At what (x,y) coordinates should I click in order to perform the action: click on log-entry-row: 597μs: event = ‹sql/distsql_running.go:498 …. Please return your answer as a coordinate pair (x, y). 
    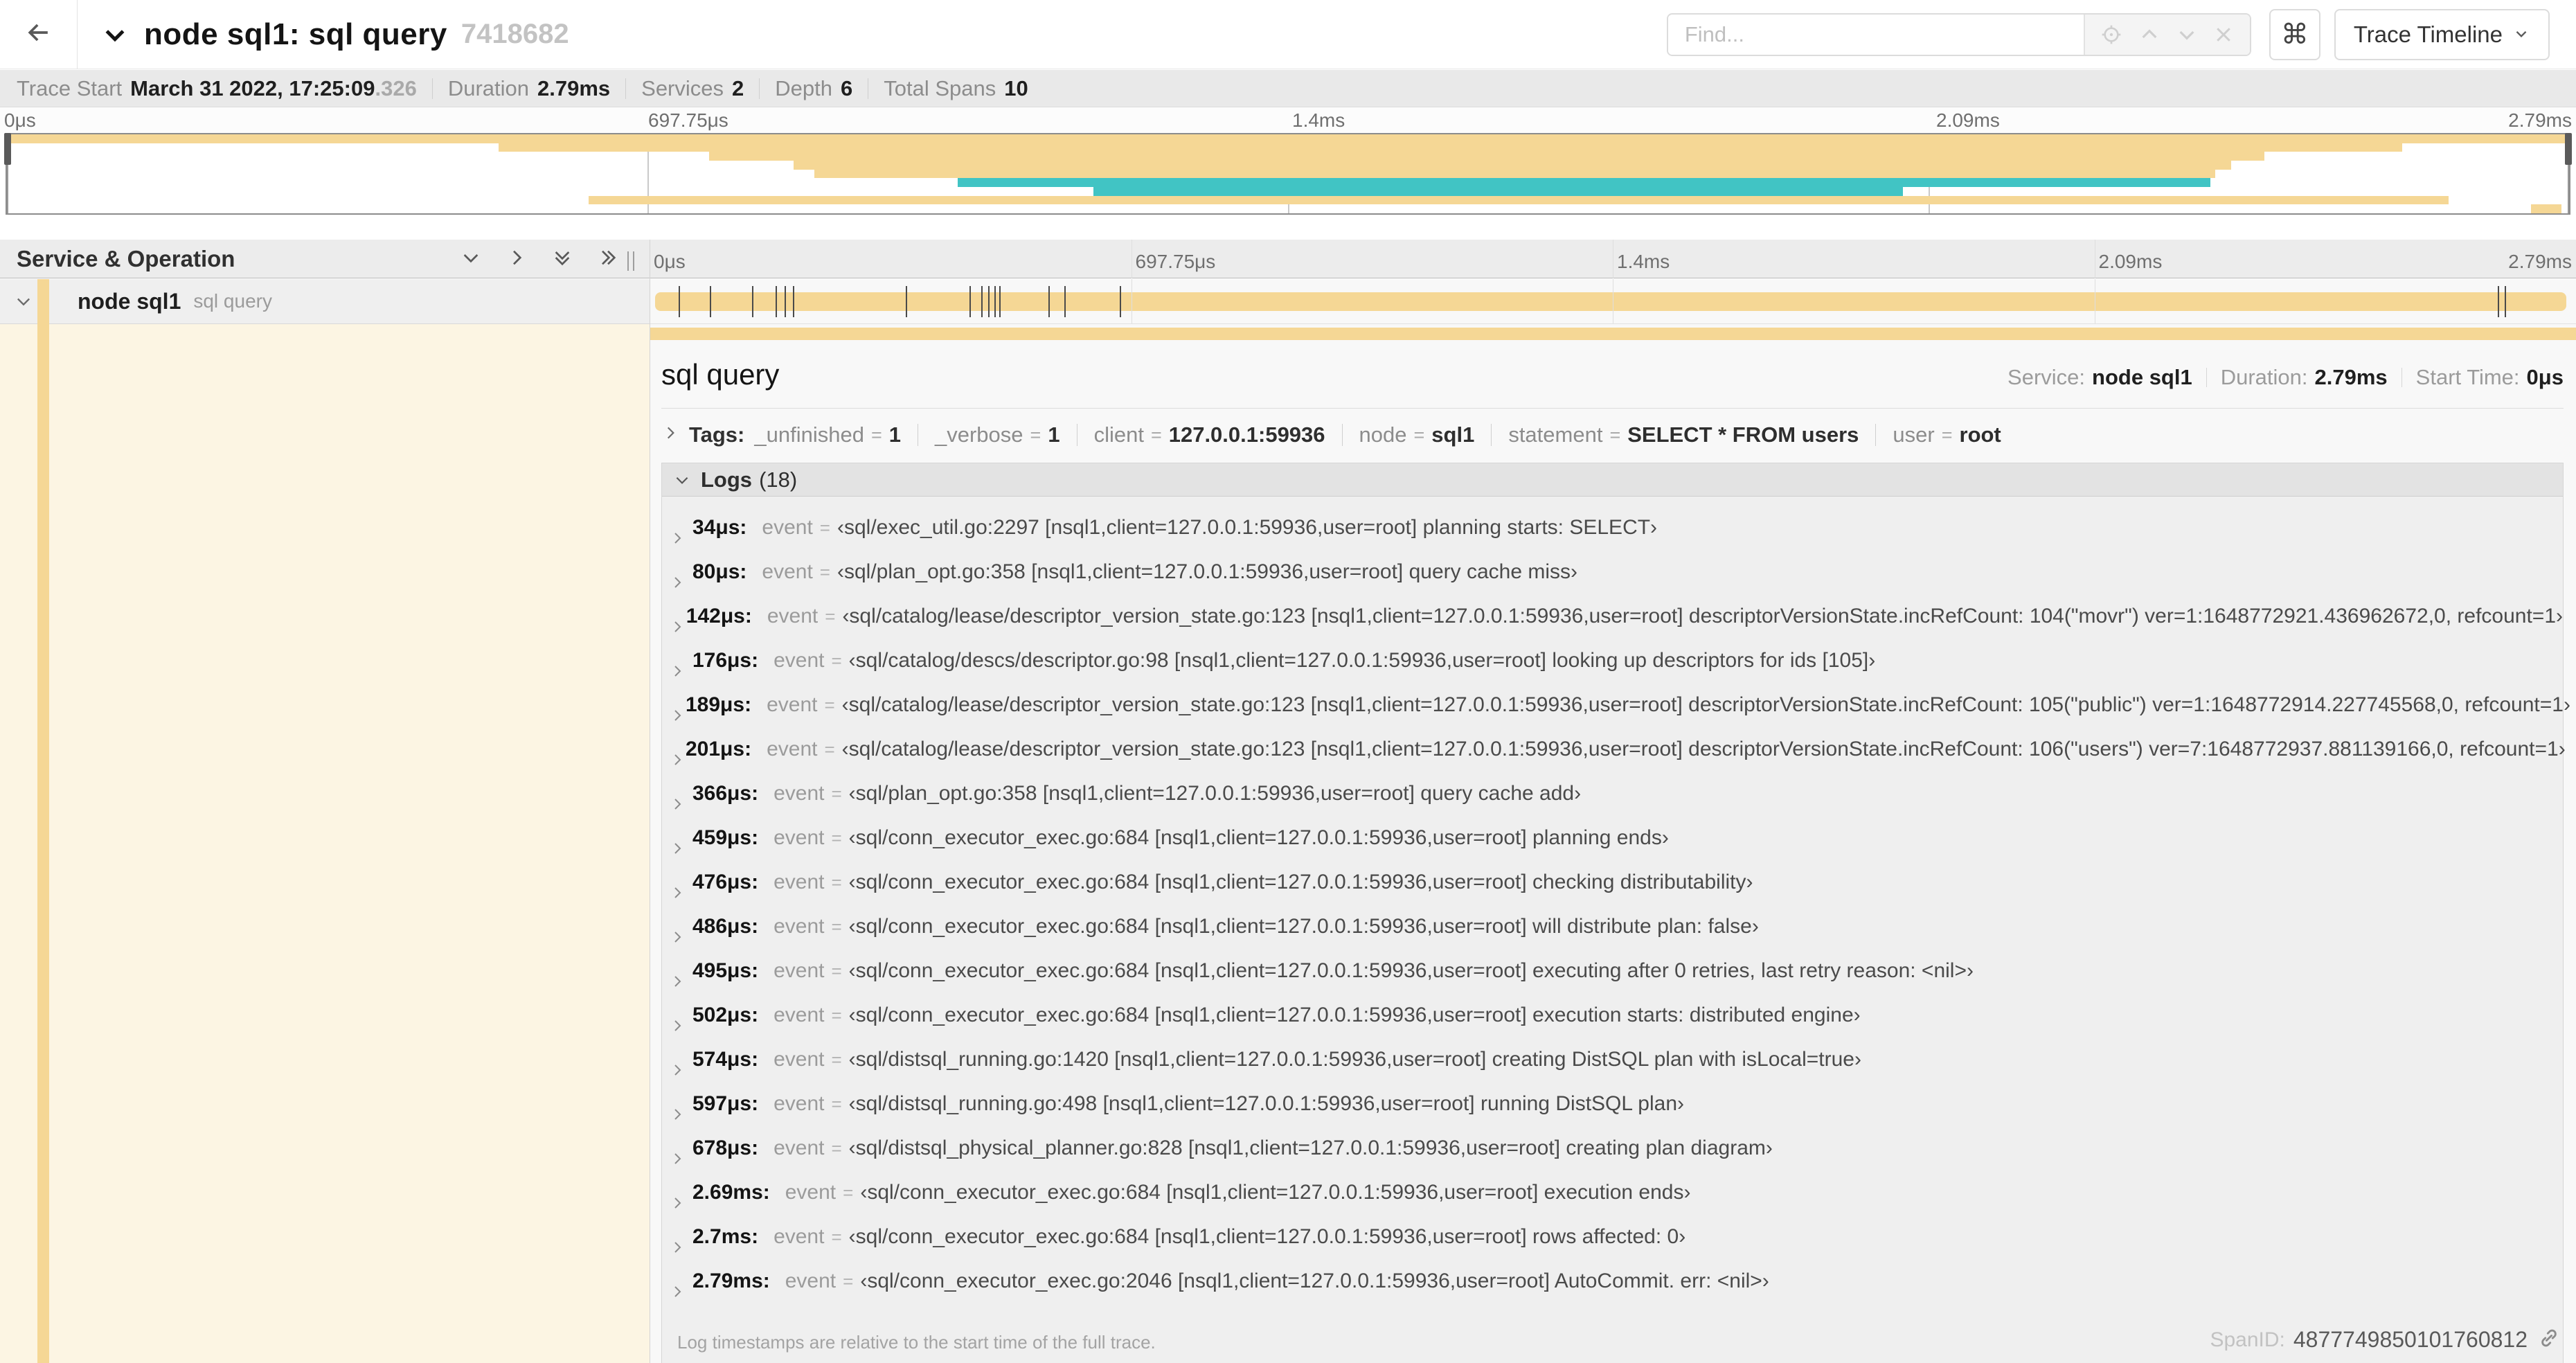
    Looking at the image, I should click on (1616, 1115).